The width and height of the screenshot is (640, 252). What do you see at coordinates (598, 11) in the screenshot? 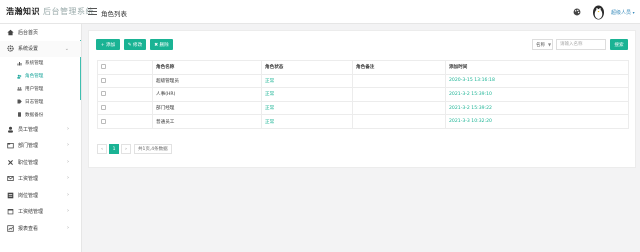
I see `avatar` at bounding box center [598, 11].